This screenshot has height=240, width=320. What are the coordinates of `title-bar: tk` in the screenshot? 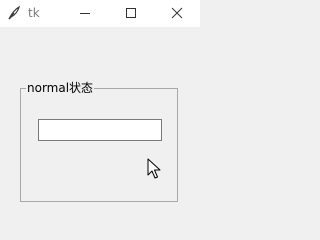 It's located at (100, 13).